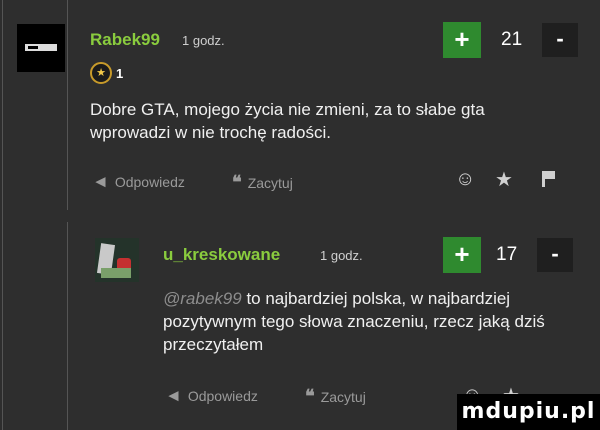 This screenshot has width=600, height=430. What do you see at coordinates (504, 179) in the screenshot?
I see `star-icon: ★` at bounding box center [504, 179].